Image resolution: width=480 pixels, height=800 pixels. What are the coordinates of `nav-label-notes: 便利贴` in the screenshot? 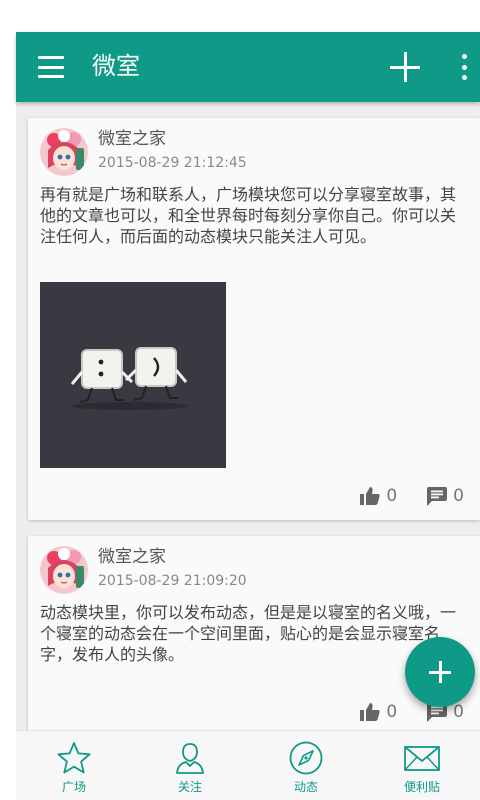 It's located at (421, 787).